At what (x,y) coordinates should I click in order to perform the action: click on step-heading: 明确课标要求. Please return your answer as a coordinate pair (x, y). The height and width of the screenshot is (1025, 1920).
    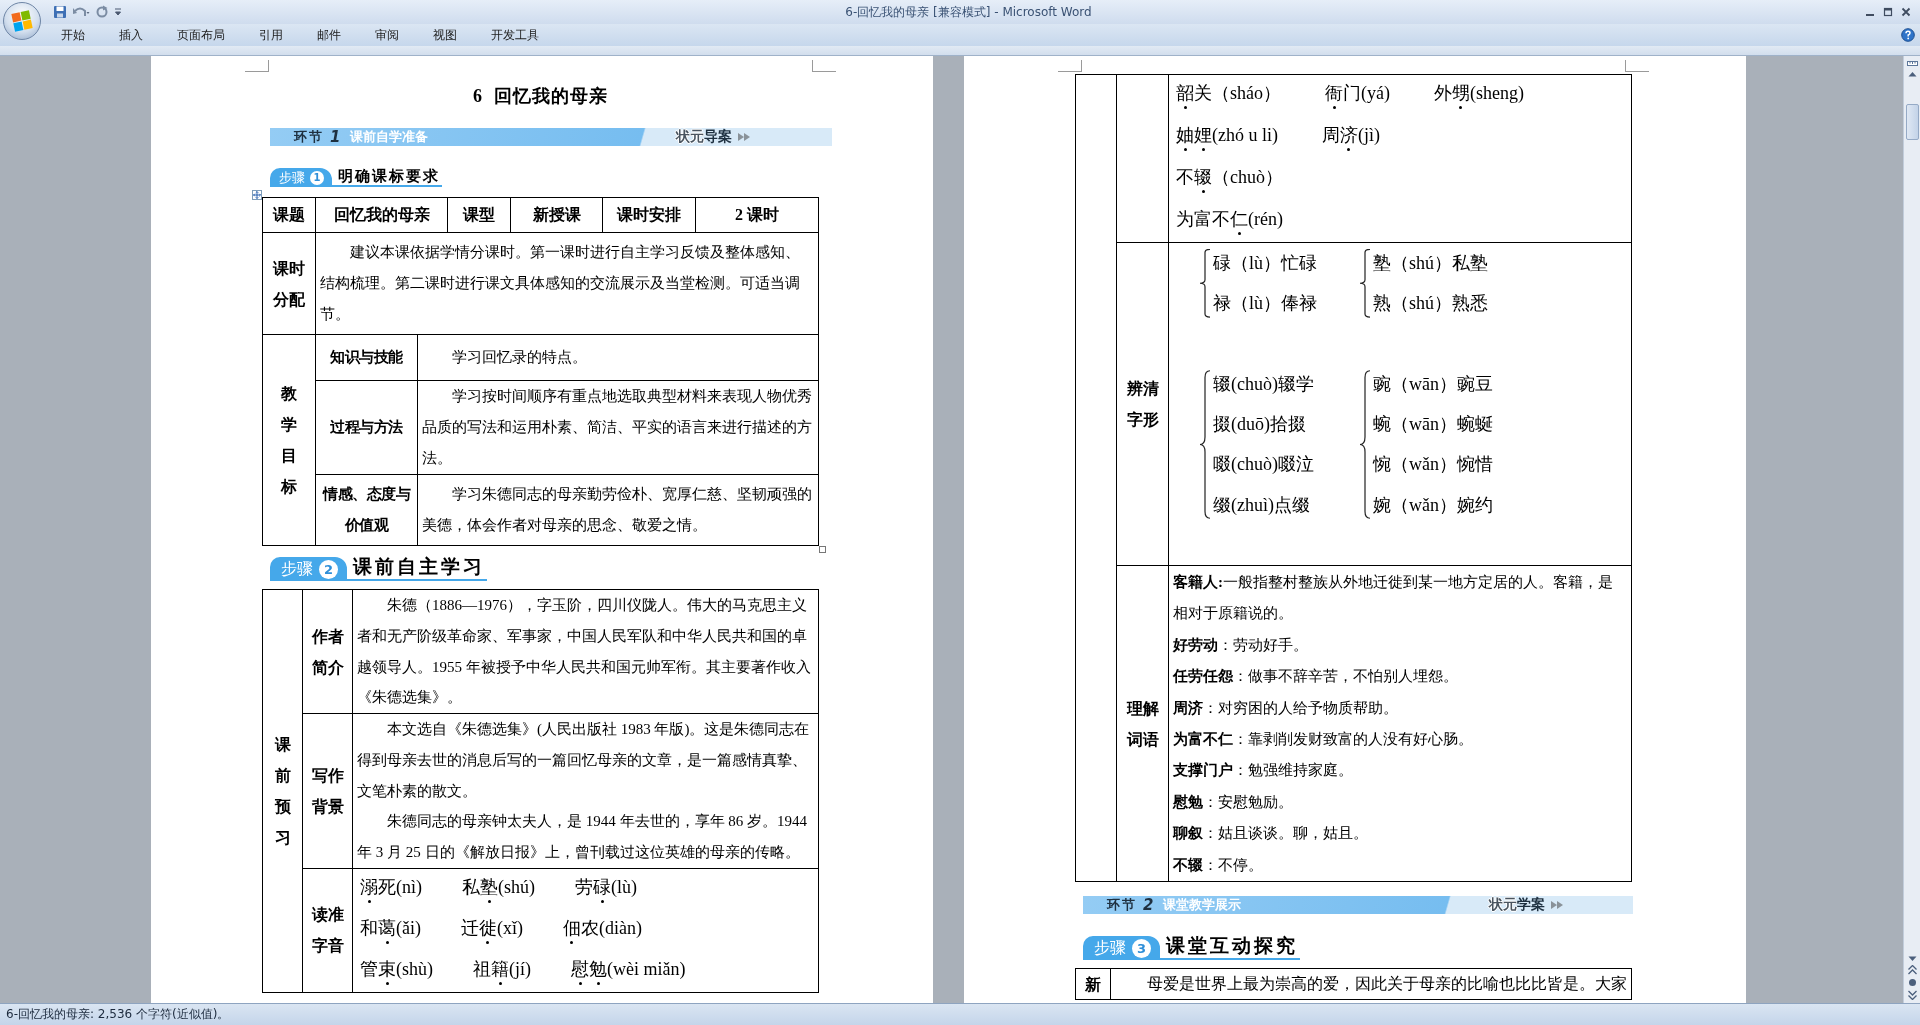
    Looking at the image, I should click on (387, 177).